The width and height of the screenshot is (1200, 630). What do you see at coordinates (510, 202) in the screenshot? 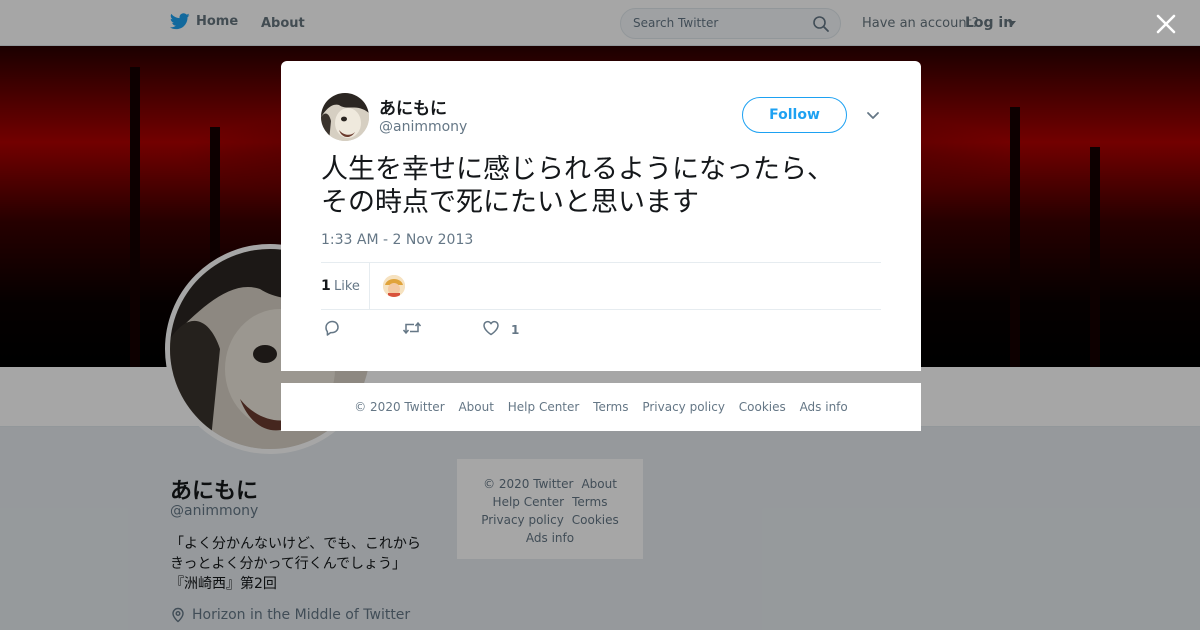
I see `tweet-text-line: その時点で死にたいと思います` at bounding box center [510, 202].